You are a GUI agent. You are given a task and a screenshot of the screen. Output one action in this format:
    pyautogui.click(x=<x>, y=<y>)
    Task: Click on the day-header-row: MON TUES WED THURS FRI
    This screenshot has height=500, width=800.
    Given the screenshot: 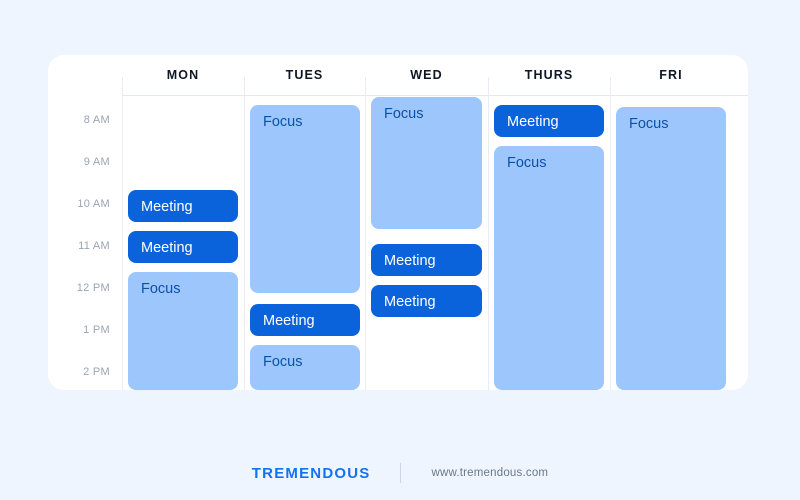 What is the action you would take?
    pyautogui.click(x=398, y=75)
    